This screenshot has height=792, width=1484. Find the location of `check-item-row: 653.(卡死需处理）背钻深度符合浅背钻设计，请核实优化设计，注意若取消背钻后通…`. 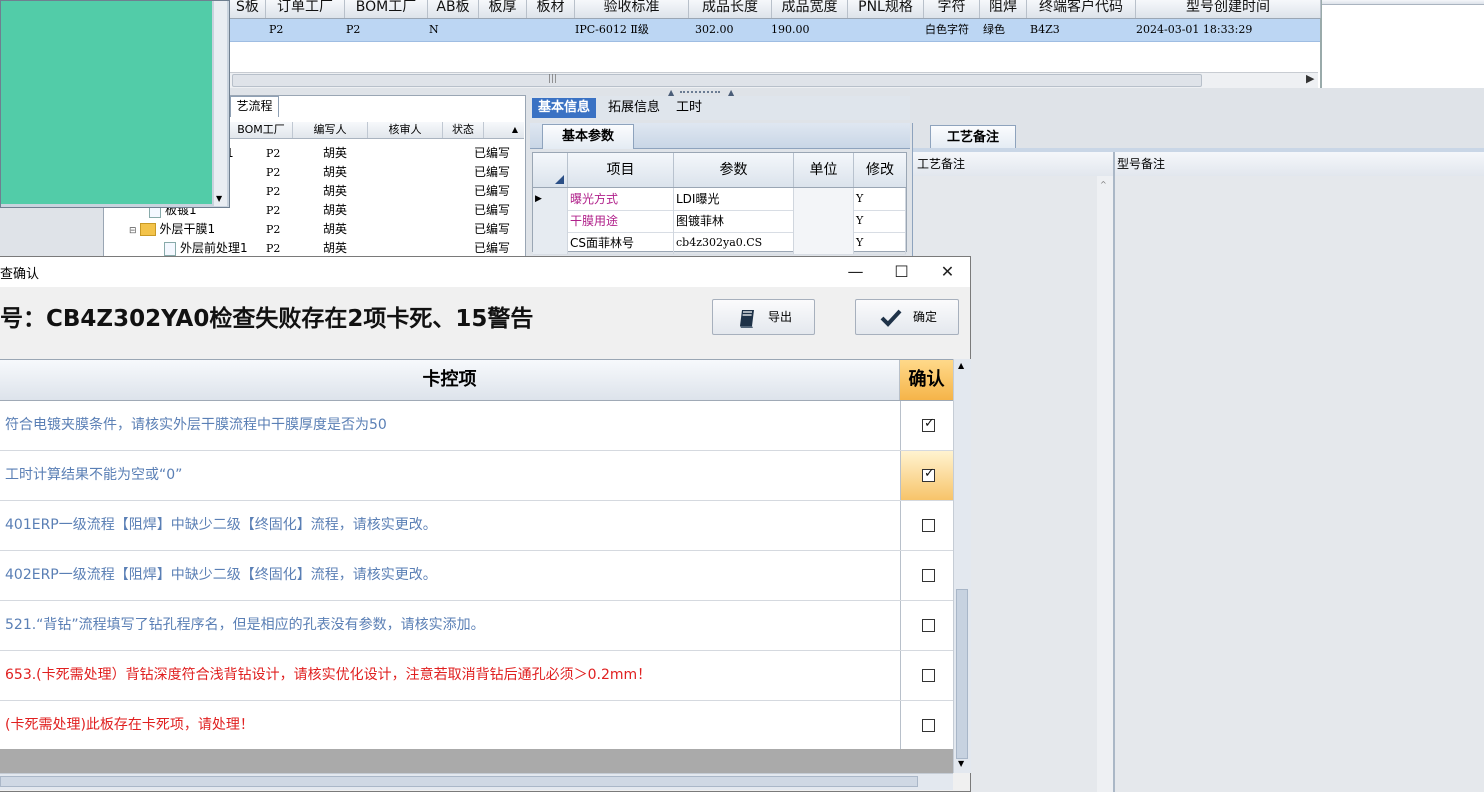

check-item-row: 653.(卡死需处理）背钻深度符合浅背钻设计，请核实优化设计，注意若取消背钻后通… is located at coordinates (476, 676).